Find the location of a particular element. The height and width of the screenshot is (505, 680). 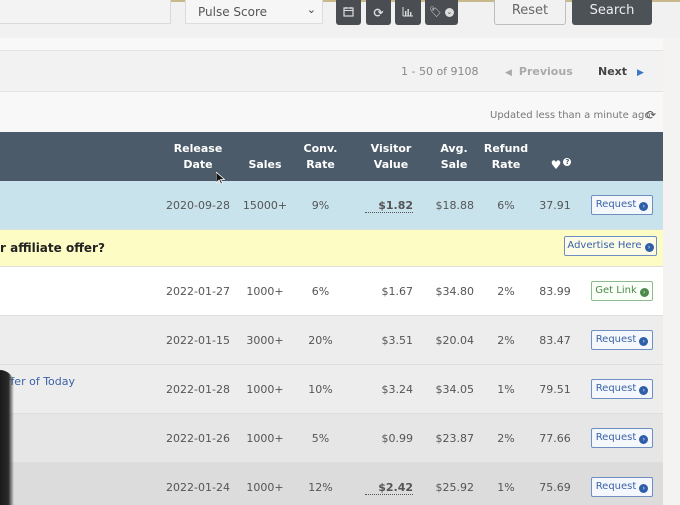

refresh-button: ⟳ is located at coordinates (378, 12).